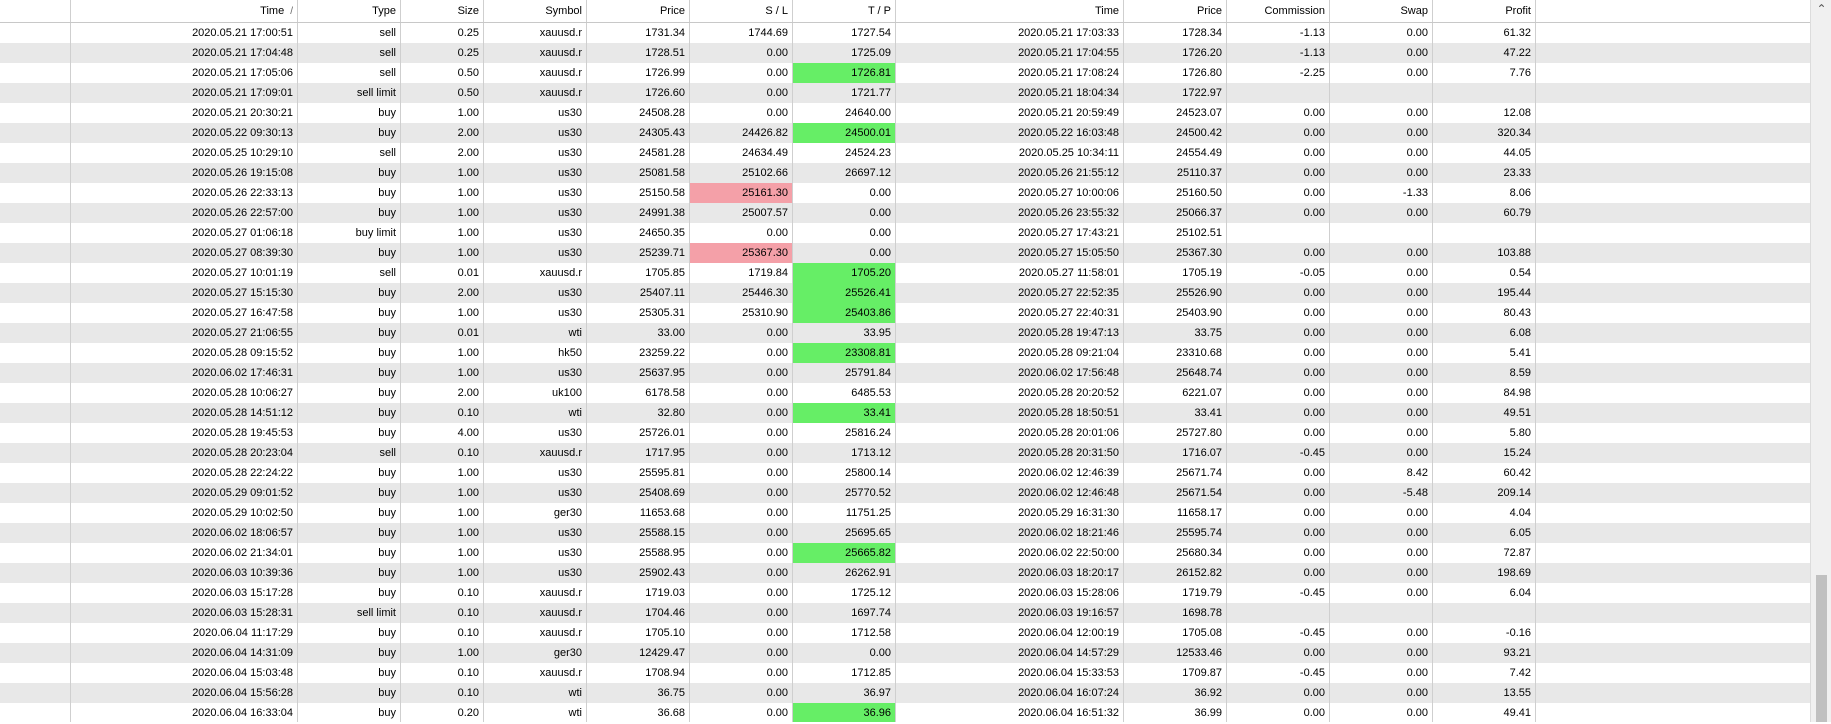  Describe the element at coordinates (442, 293) in the screenshot. I see `cell-size: 2.00` at that location.